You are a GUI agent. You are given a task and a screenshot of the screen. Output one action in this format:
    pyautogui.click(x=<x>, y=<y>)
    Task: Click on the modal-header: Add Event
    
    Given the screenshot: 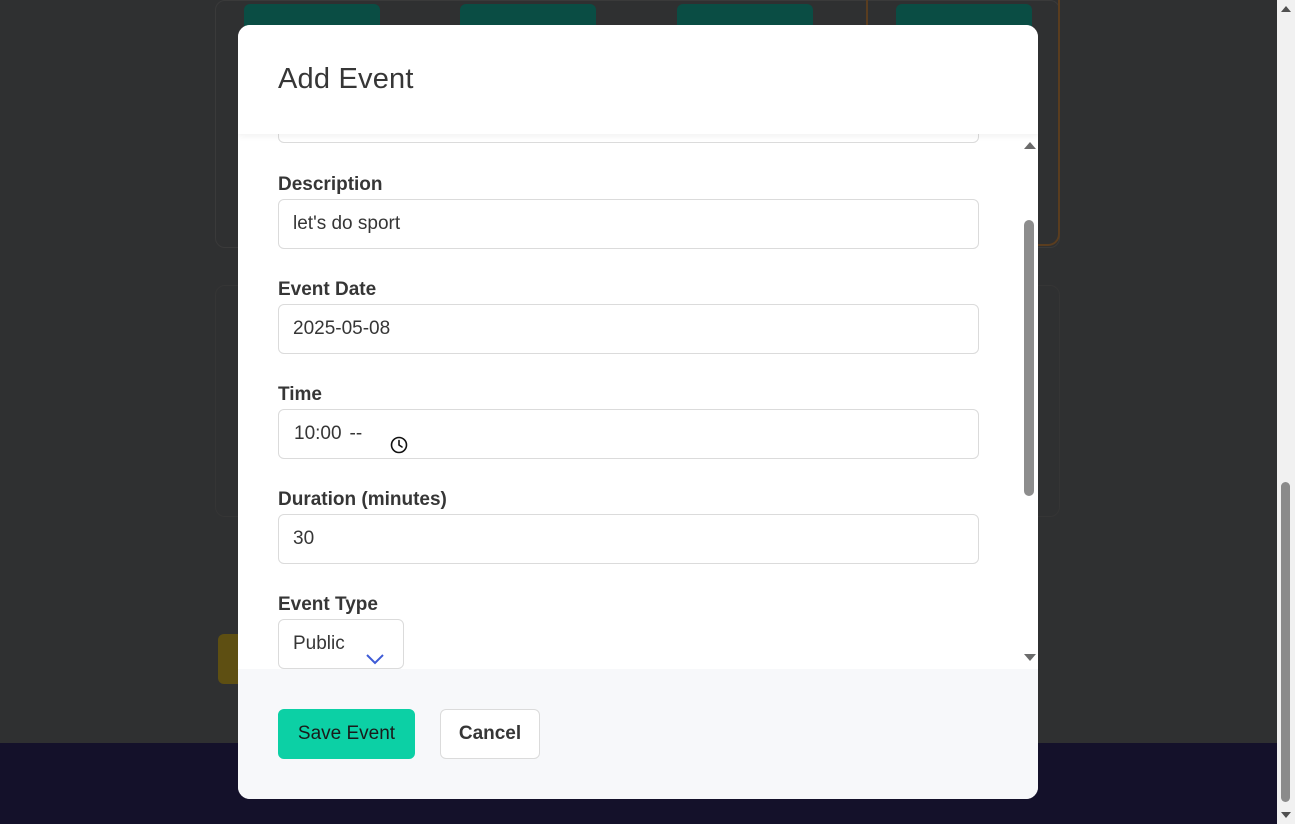 What is the action you would take?
    pyautogui.click(x=638, y=79)
    